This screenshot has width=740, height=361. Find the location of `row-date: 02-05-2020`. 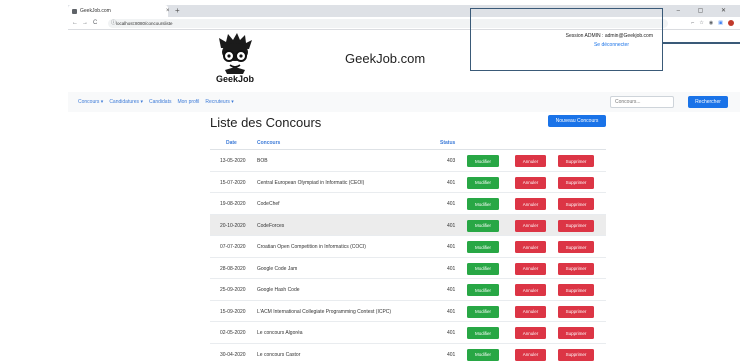

row-date: 02-05-2020 is located at coordinates (233, 333).